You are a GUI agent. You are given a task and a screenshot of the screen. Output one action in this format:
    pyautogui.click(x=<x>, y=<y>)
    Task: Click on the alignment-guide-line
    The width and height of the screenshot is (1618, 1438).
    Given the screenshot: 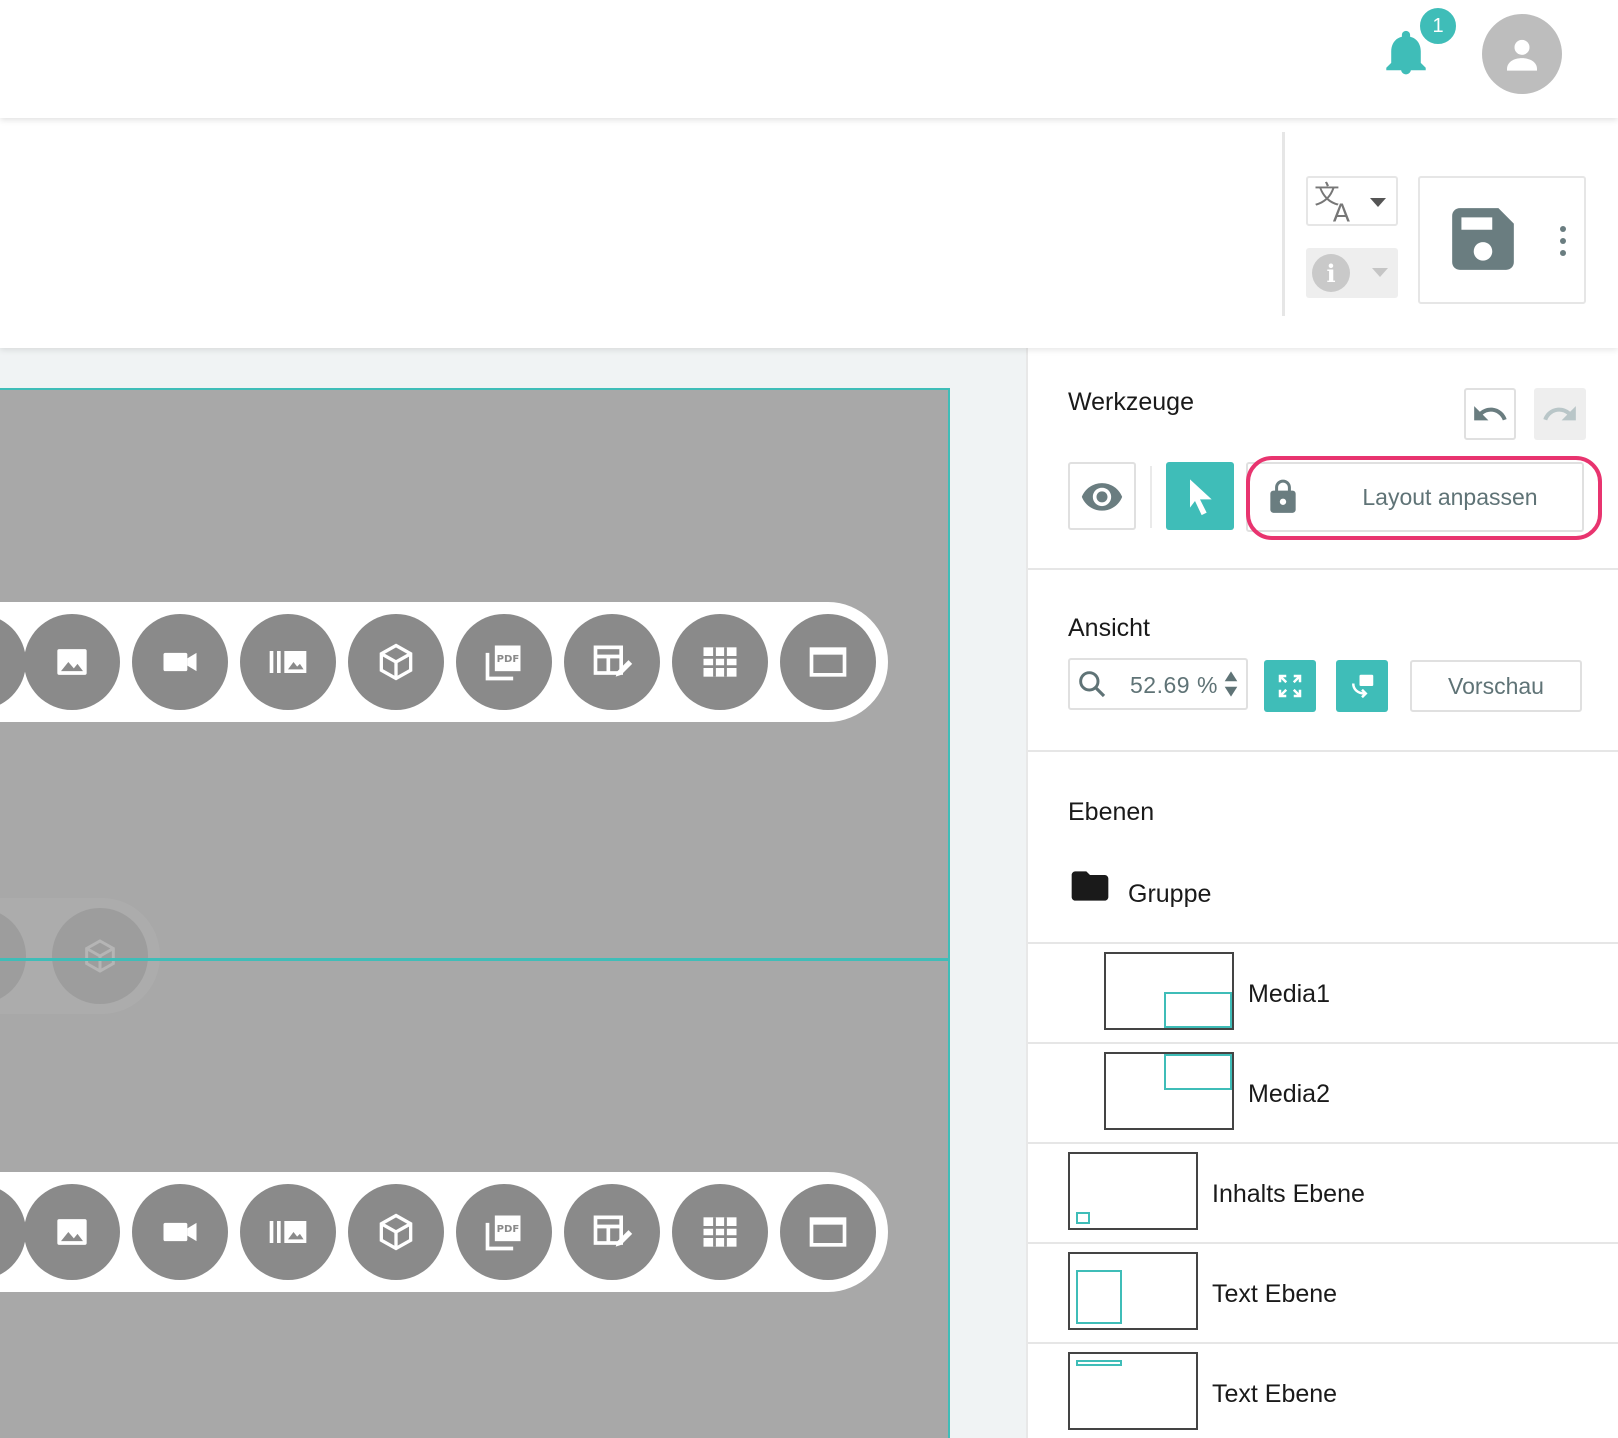 What is the action you would take?
    pyautogui.click(x=474, y=959)
    